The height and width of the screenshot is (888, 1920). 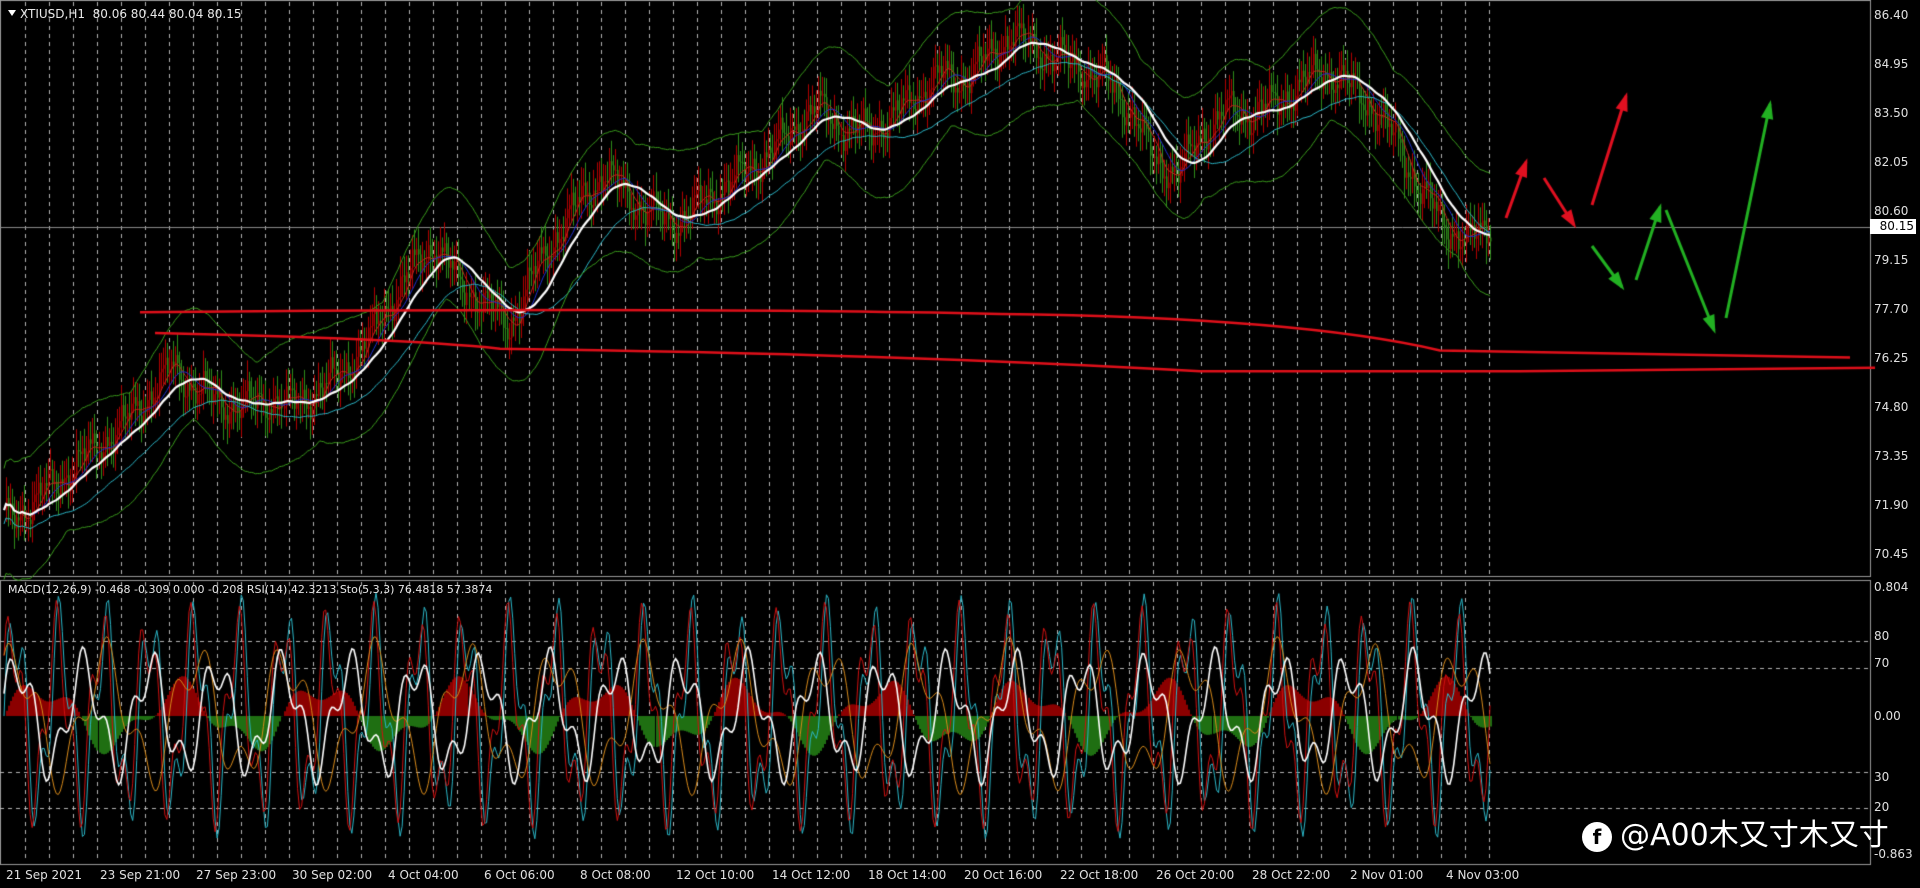 What do you see at coordinates (1891, 505) in the screenshot?
I see `price-tick: 71.90` at bounding box center [1891, 505].